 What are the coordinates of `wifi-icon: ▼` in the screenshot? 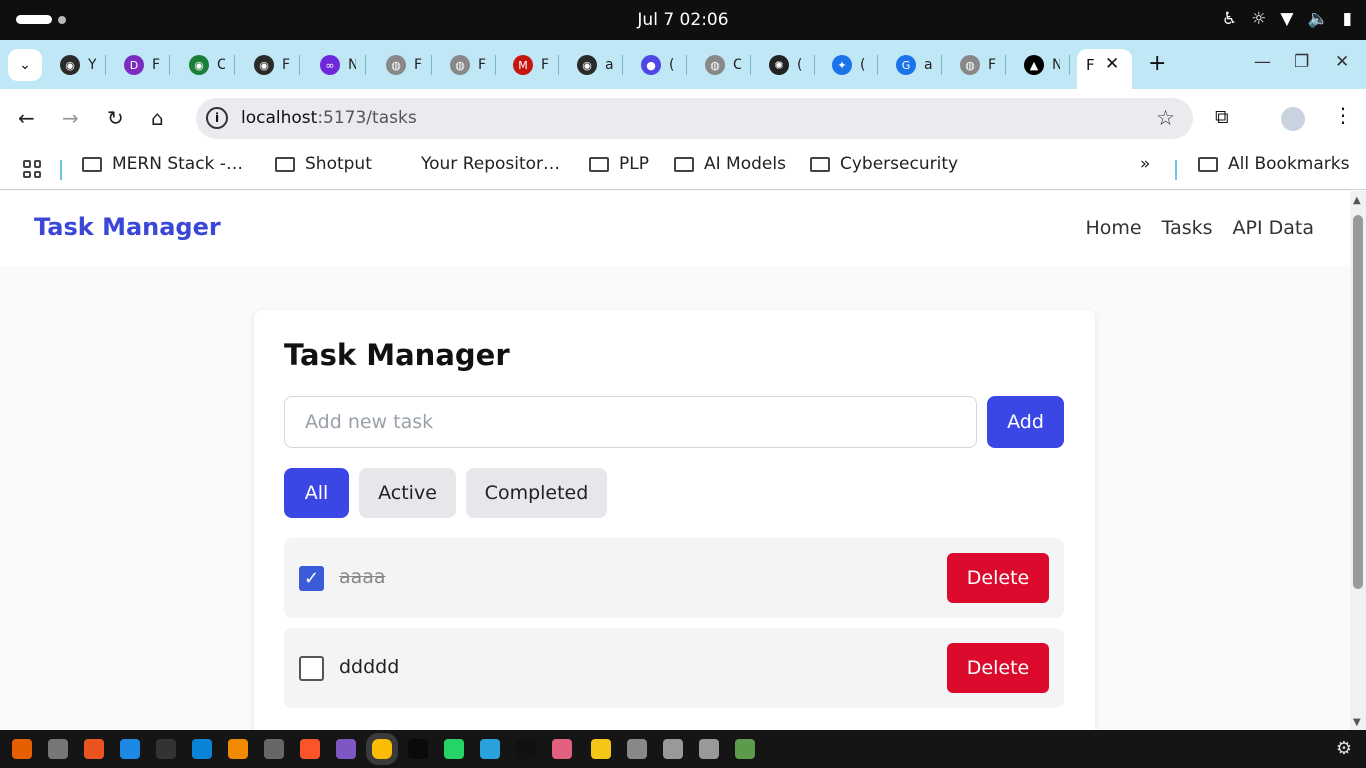 It's located at (1286, 19).